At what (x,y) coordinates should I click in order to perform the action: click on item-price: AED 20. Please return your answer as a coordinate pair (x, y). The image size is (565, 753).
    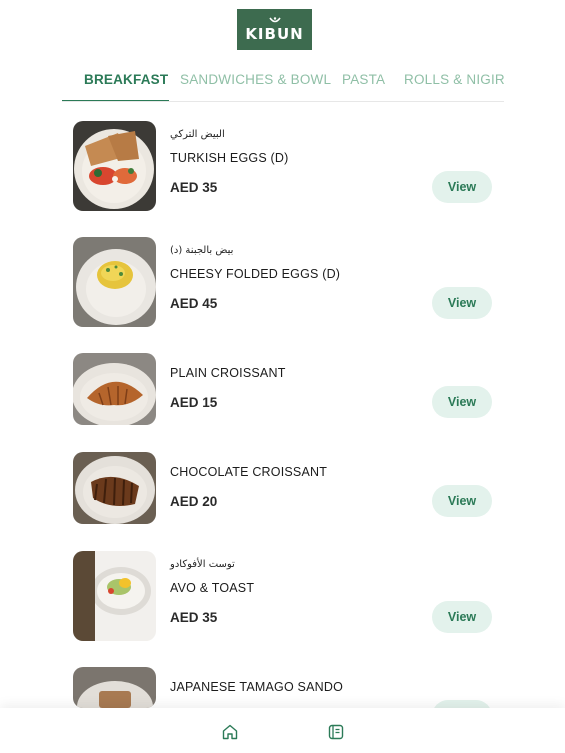
    Looking at the image, I should click on (194, 501).